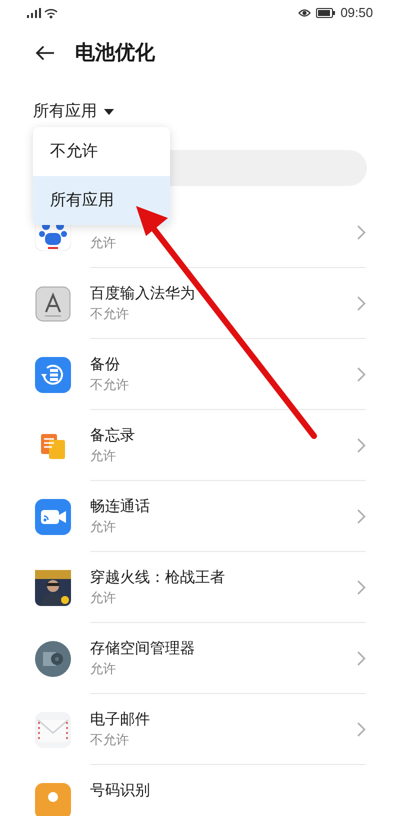 Image resolution: width=400 pixels, height=816 pixels. Describe the element at coordinates (113, 436) in the screenshot. I see `app-name: 备忘录` at that location.